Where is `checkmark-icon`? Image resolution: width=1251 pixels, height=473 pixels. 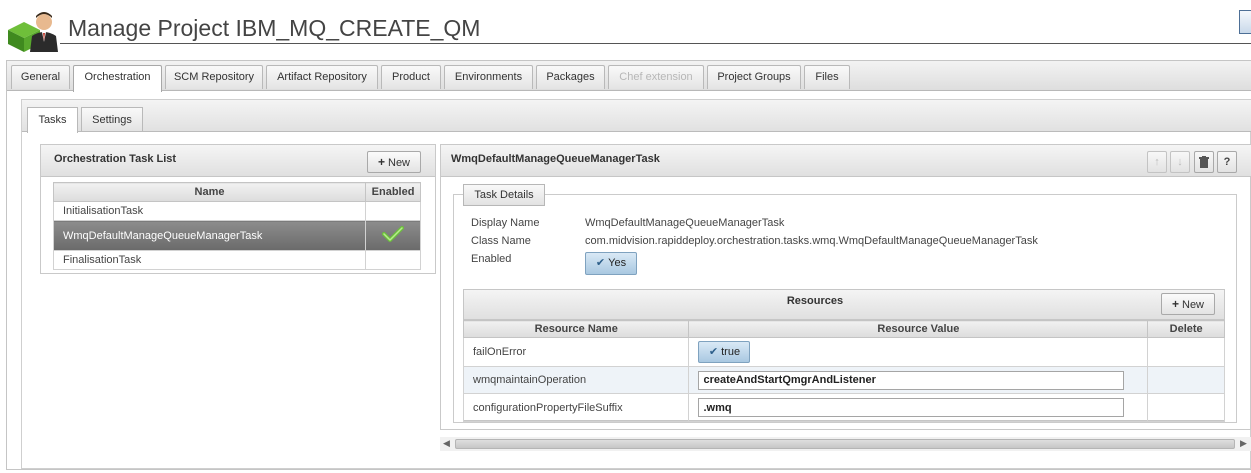
checkmark-icon is located at coordinates (392, 234).